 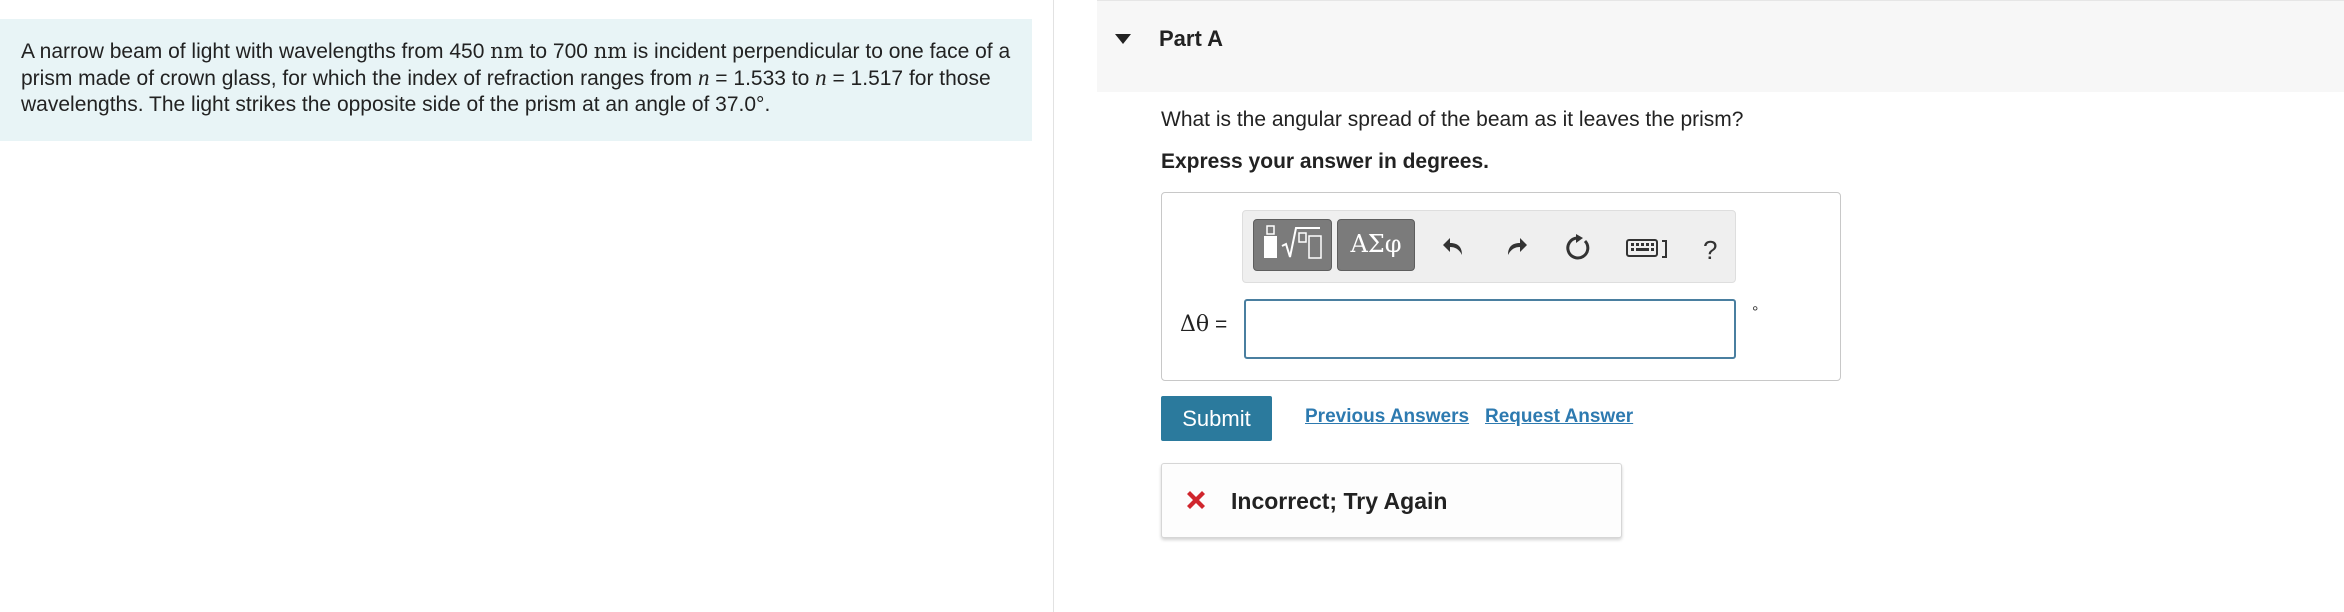 I want to click on submit-button: Submit, so click(x=1216, y=418).